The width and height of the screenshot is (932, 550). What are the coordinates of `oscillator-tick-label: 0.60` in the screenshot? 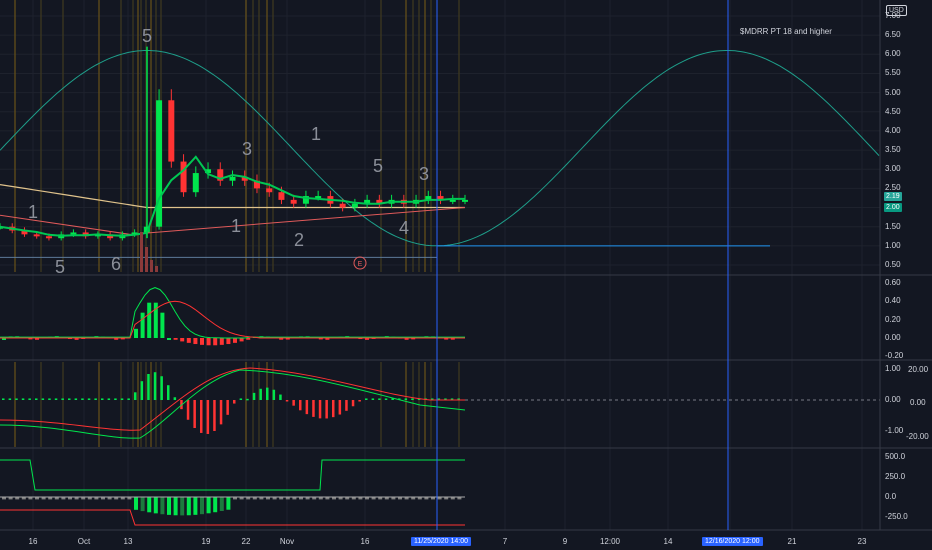 It's located at (893, 282).